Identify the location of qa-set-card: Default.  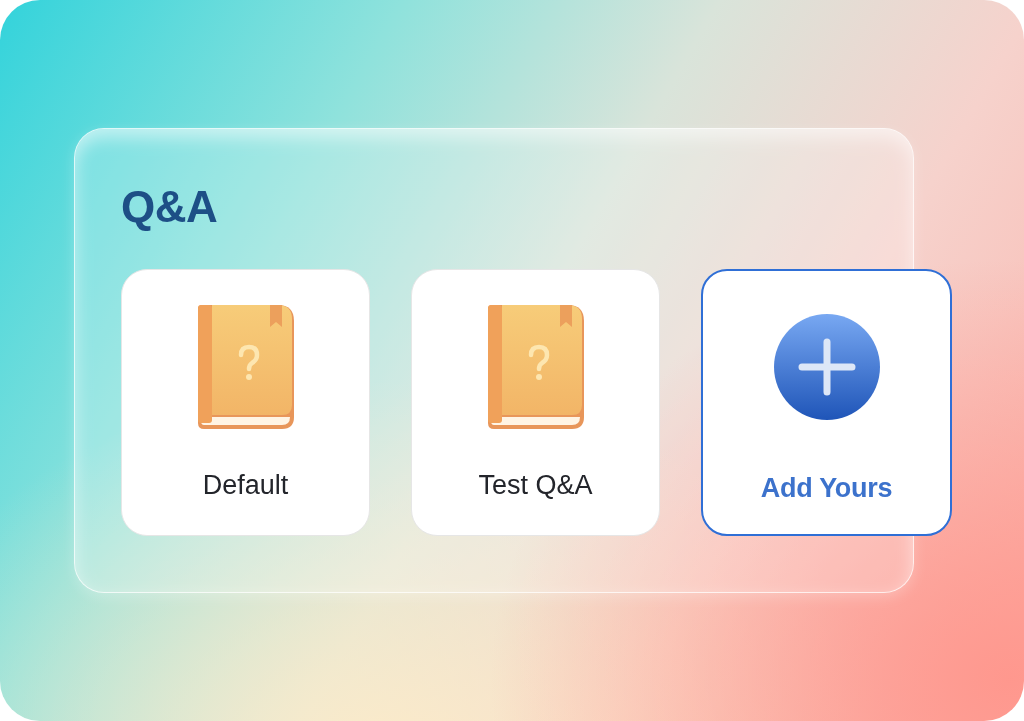
(245, 402).